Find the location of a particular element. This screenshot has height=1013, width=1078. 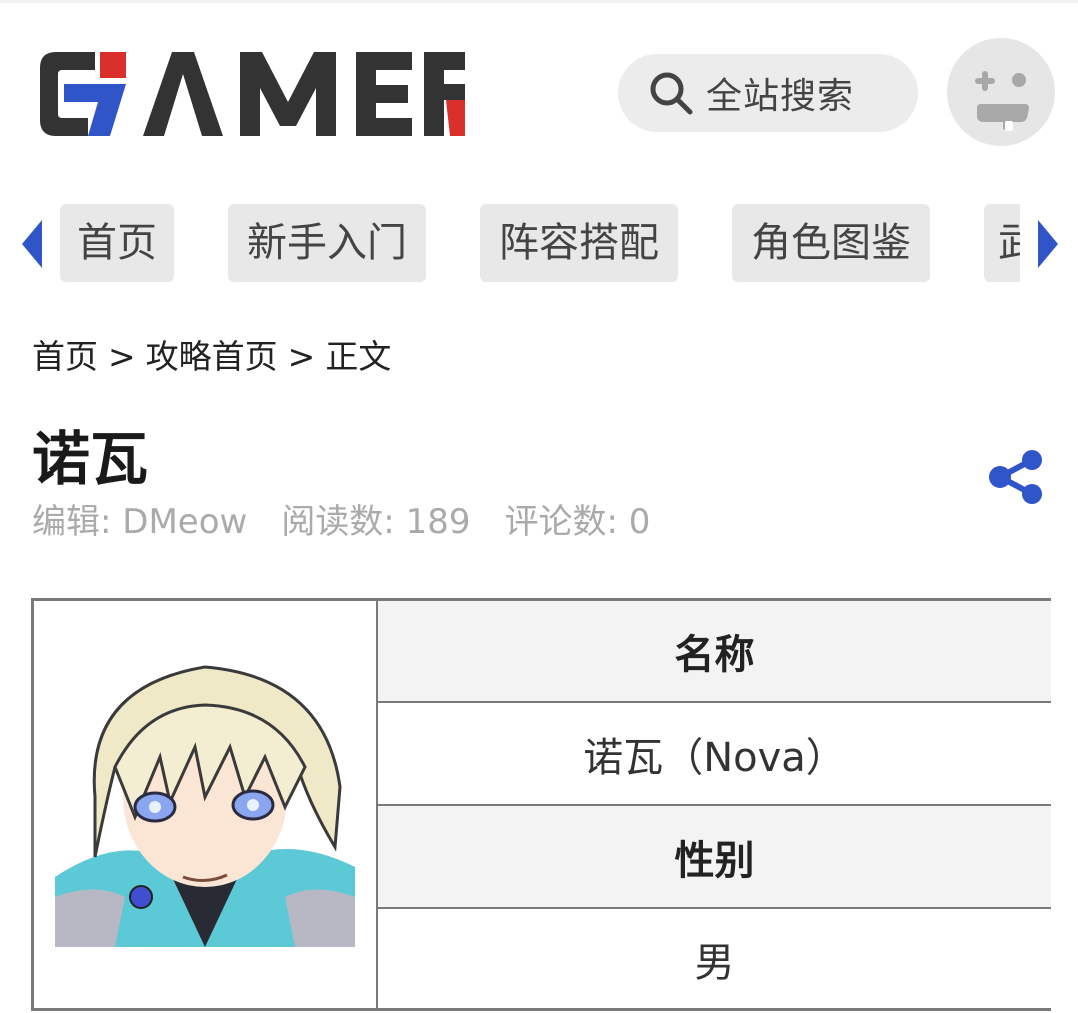

article-read-count: 阅读数: 189 is located at coordinates (376, 522).